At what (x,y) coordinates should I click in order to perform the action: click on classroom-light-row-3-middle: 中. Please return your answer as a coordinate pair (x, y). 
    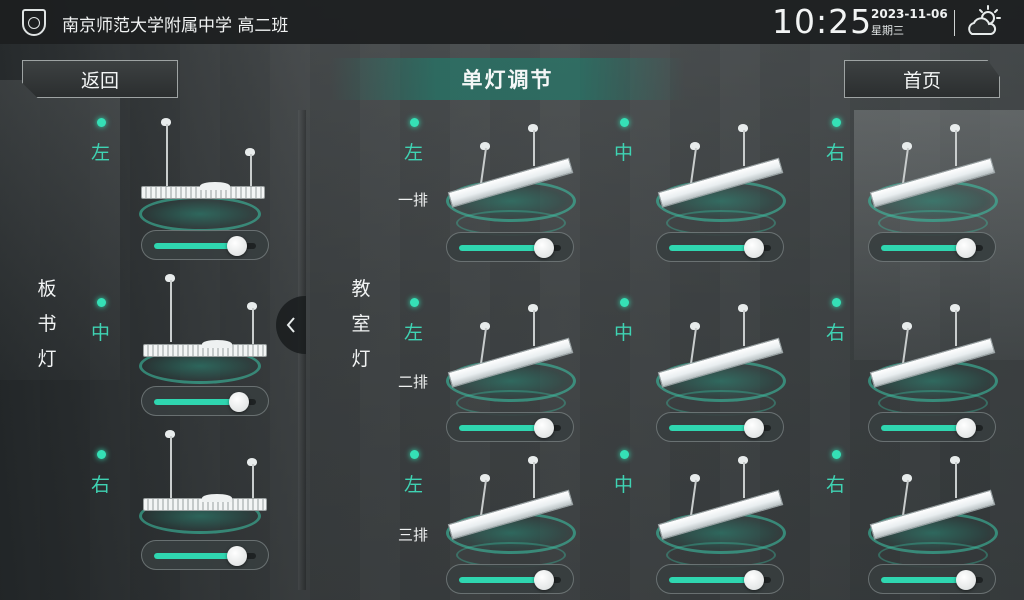
    Looking at the image, I should click on (700, 525).